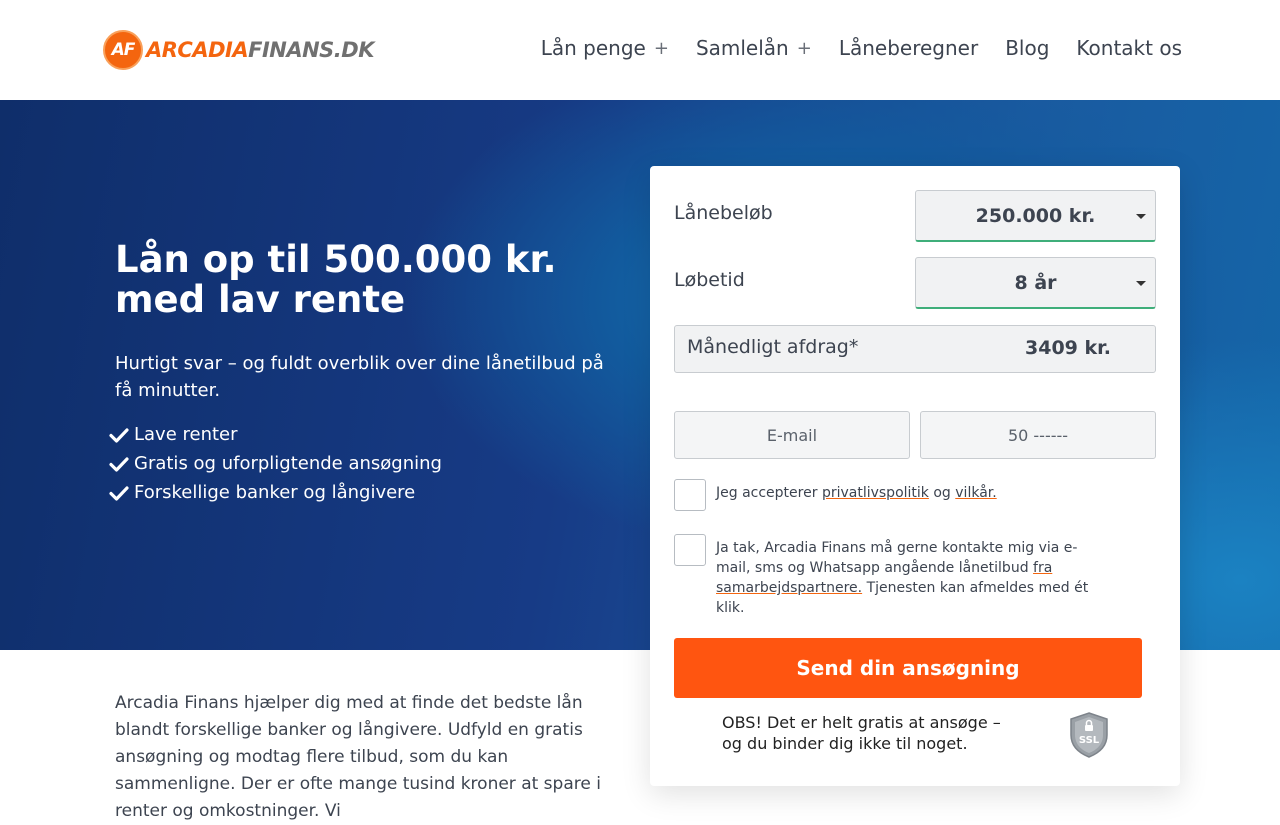  I want to click on payment-label: Månedligt afdrag*, so click(773, 347).